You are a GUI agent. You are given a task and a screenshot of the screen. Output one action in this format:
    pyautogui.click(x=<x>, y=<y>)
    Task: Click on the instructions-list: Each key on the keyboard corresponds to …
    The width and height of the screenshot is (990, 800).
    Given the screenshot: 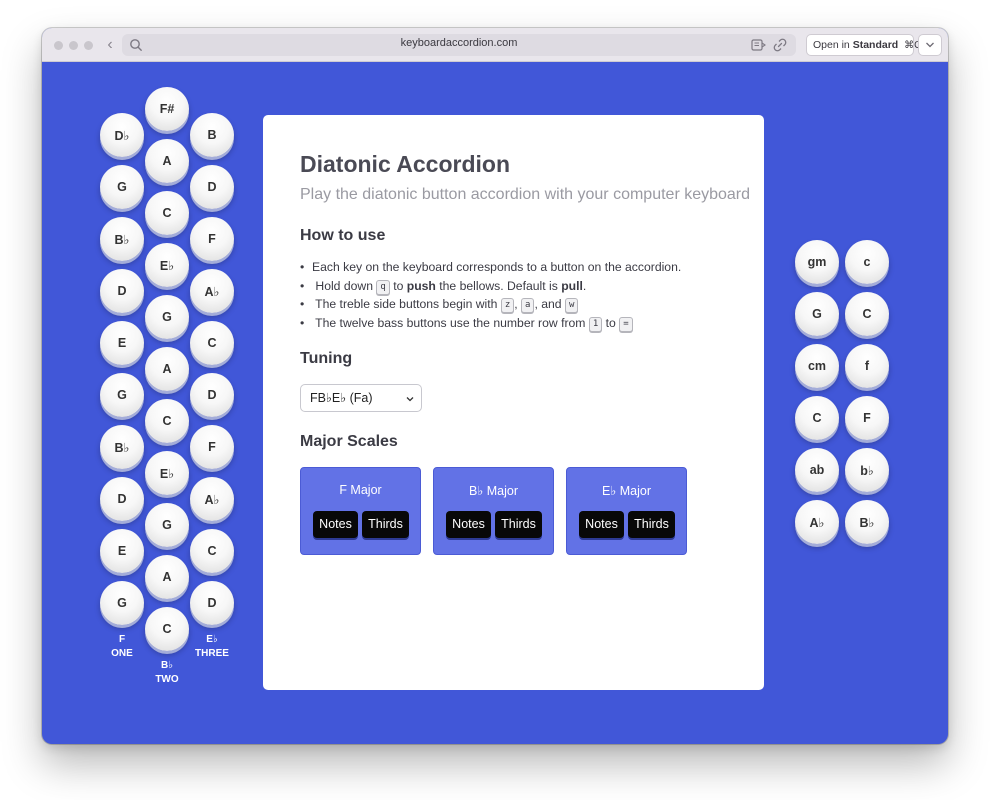 What is the action you would take?
    pyautogui.click(x=490, y=295)
    